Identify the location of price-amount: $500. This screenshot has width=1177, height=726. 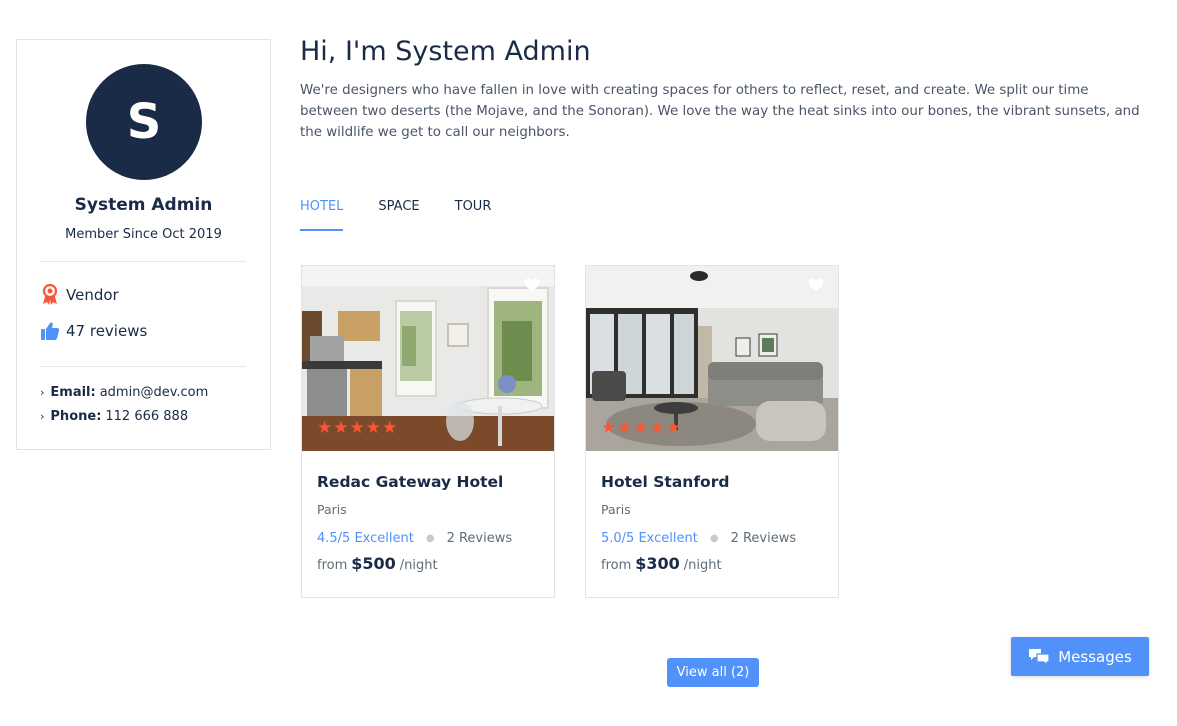
(373, 563).